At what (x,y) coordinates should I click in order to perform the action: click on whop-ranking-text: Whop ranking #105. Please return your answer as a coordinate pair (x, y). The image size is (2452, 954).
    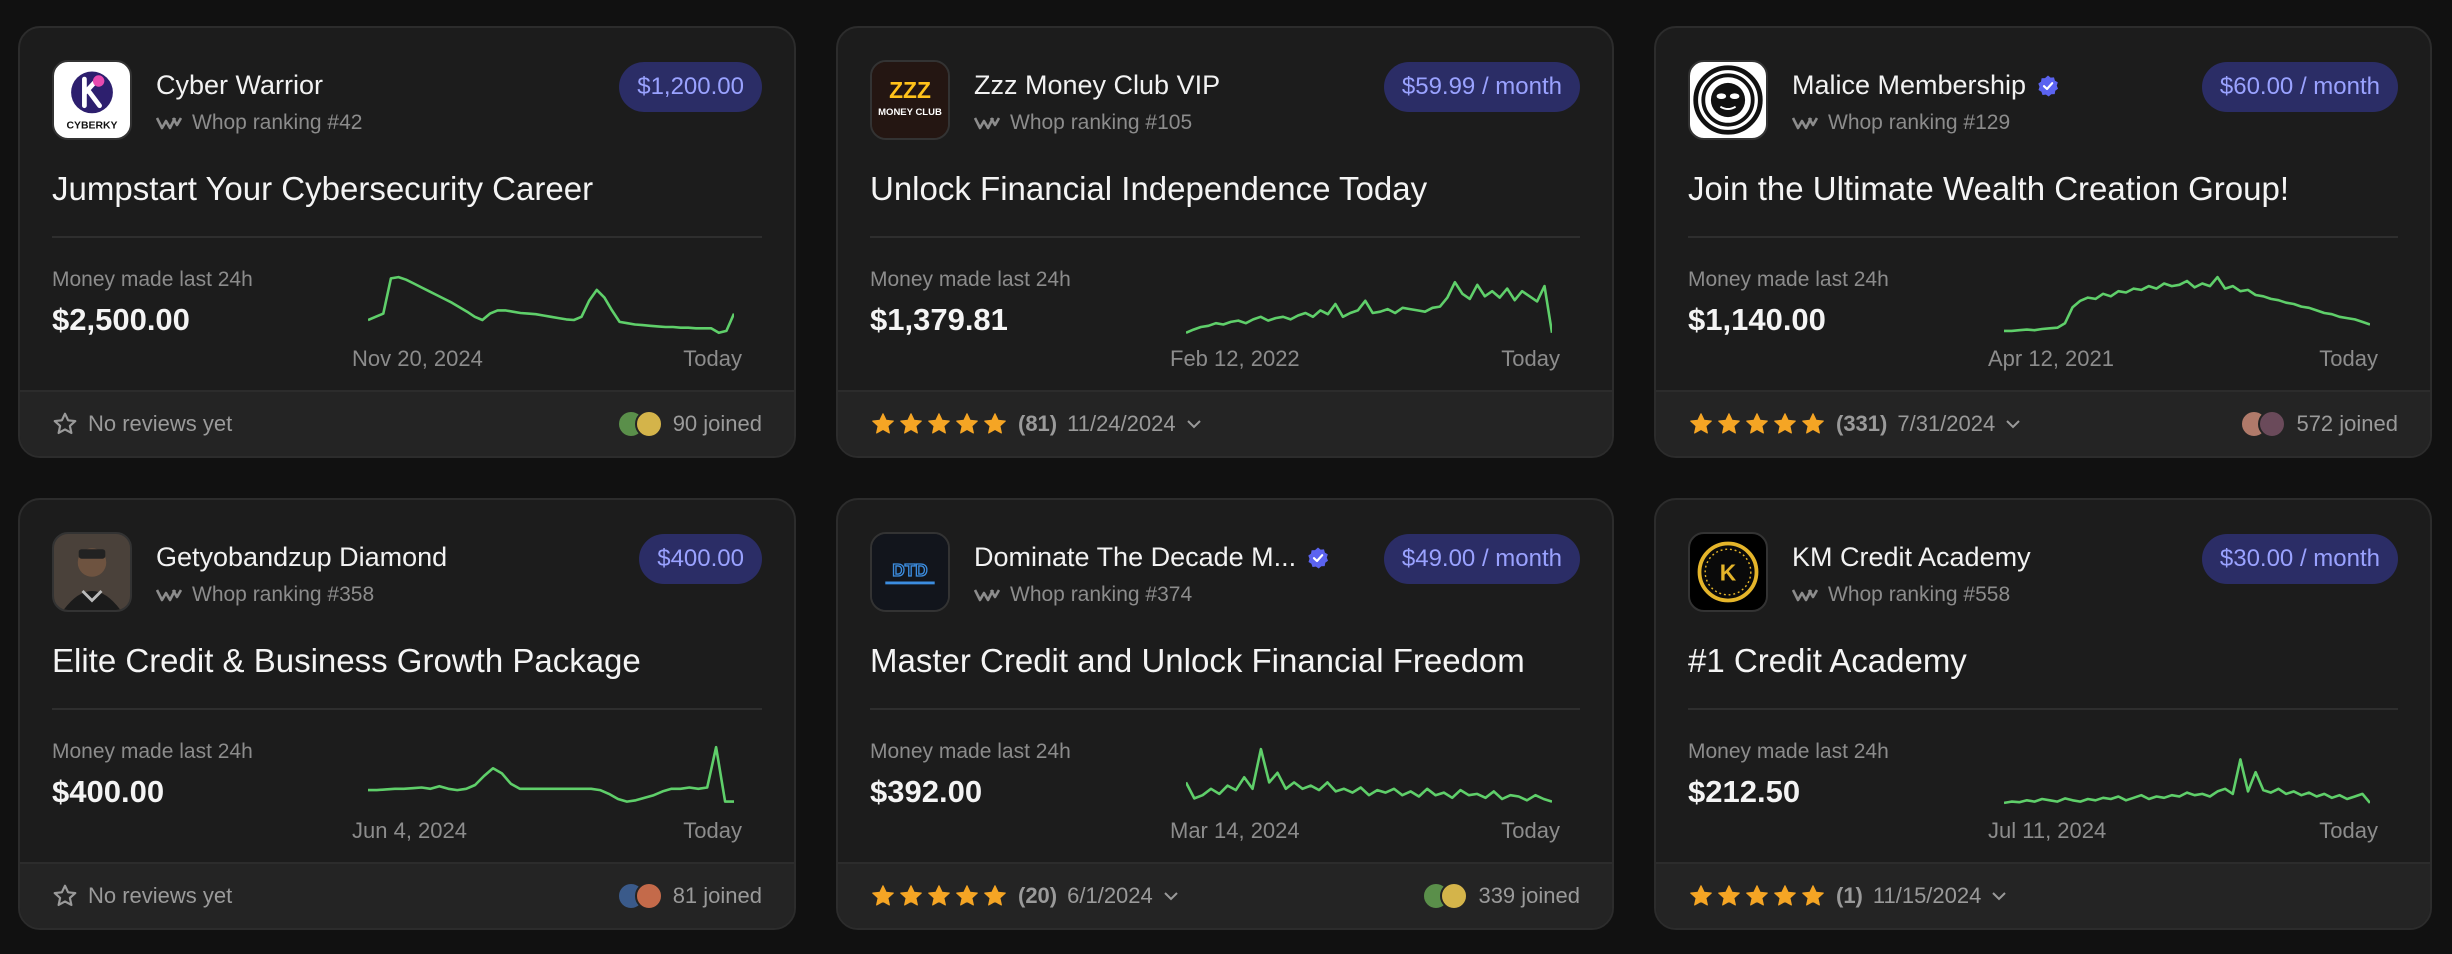
    Looking at the image, I should click on (1101, 122).